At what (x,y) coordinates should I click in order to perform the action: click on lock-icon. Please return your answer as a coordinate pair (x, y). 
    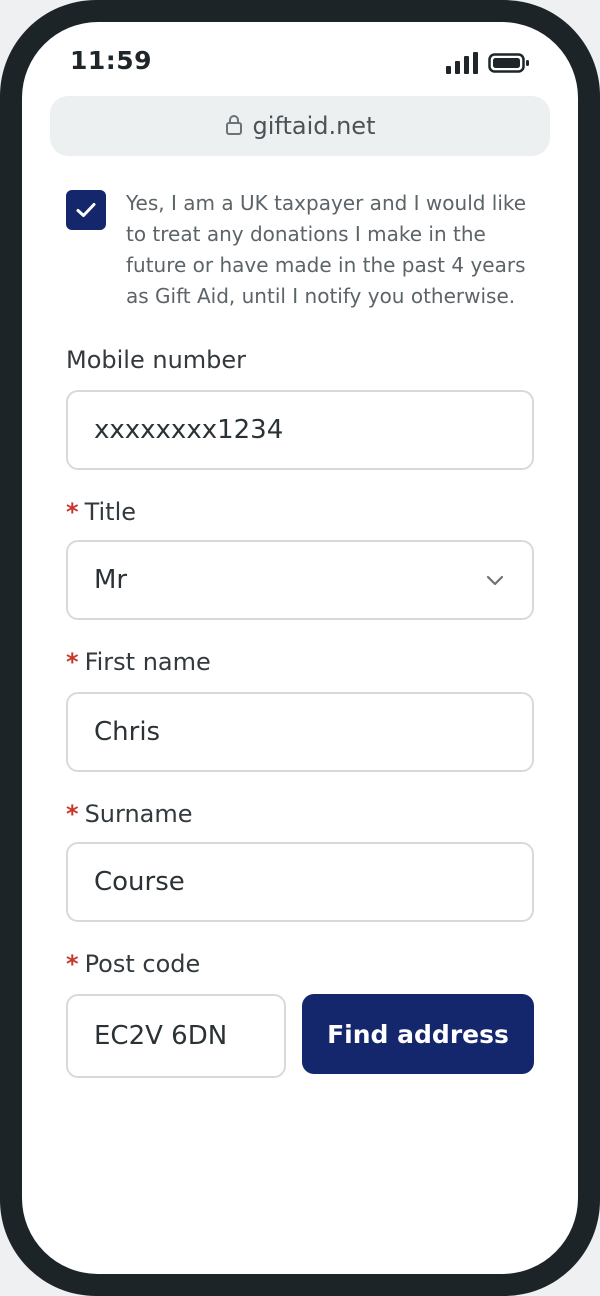
    Looking at the image, I should click on (233, 125).